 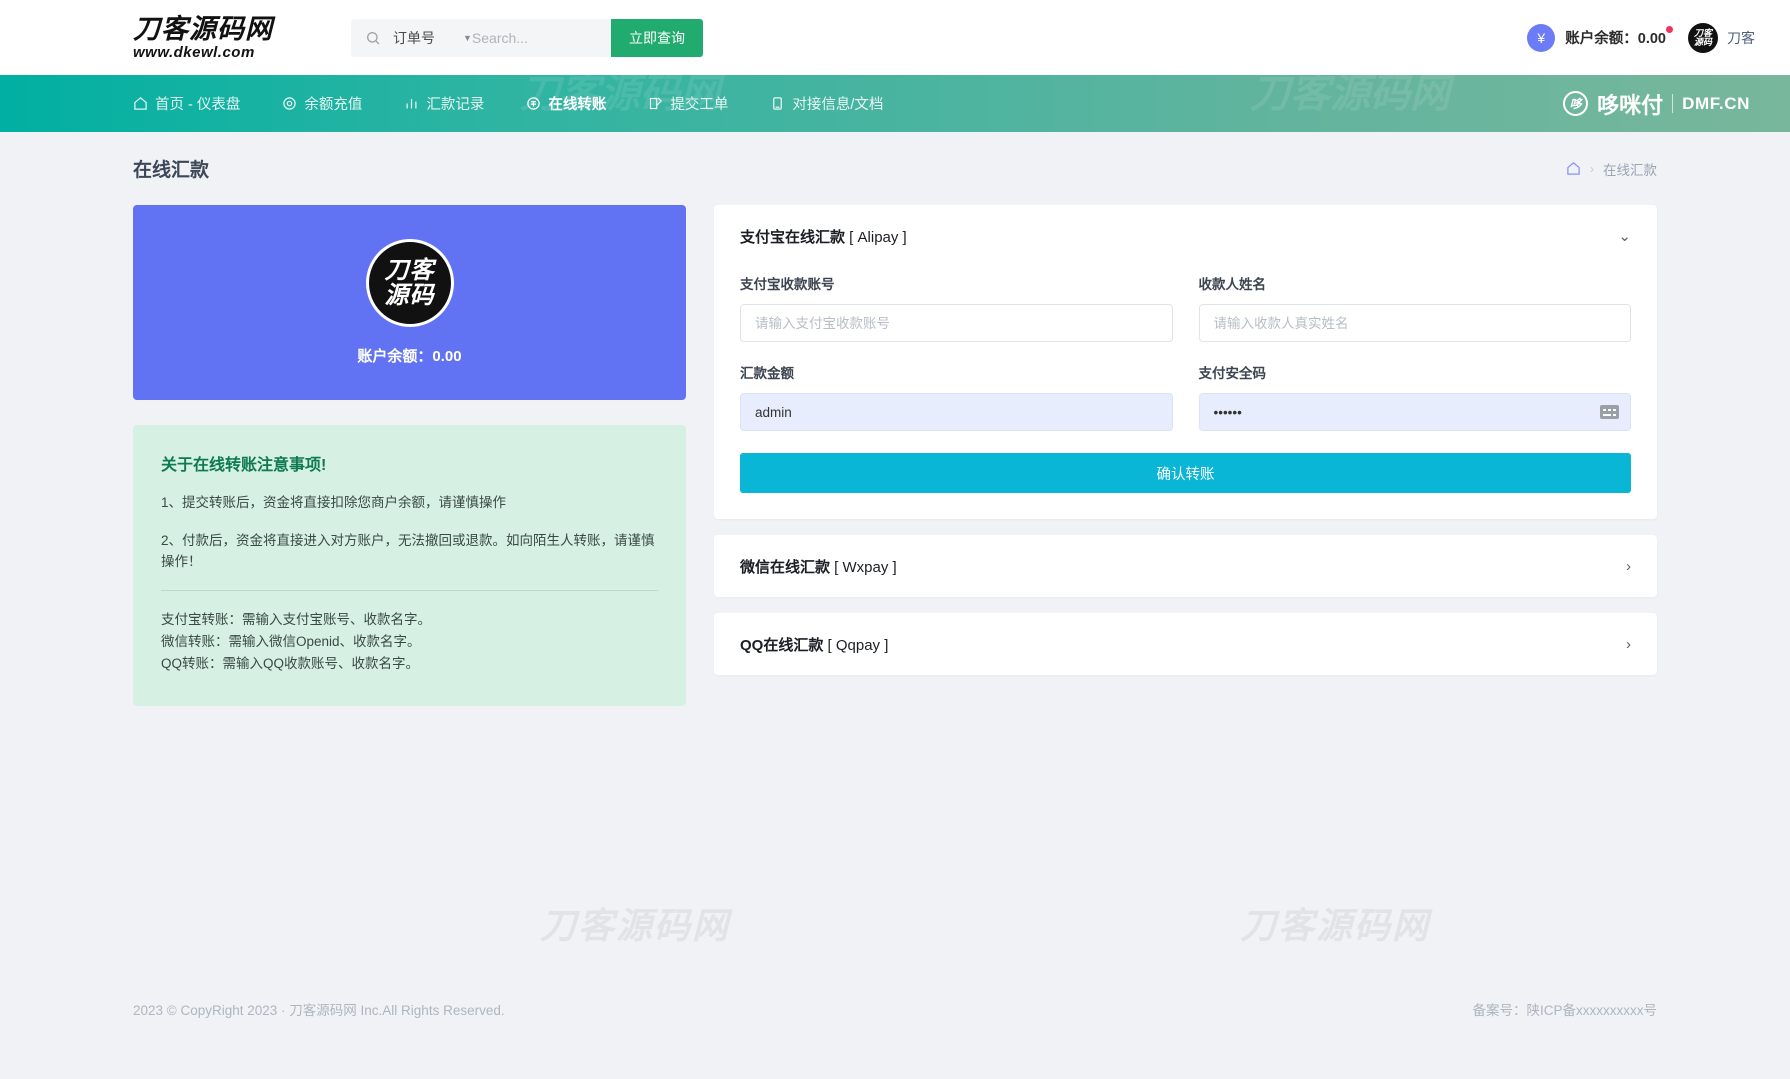 I want to click on nav-item-recharge: 余额充值, so click(x=322, y=103).